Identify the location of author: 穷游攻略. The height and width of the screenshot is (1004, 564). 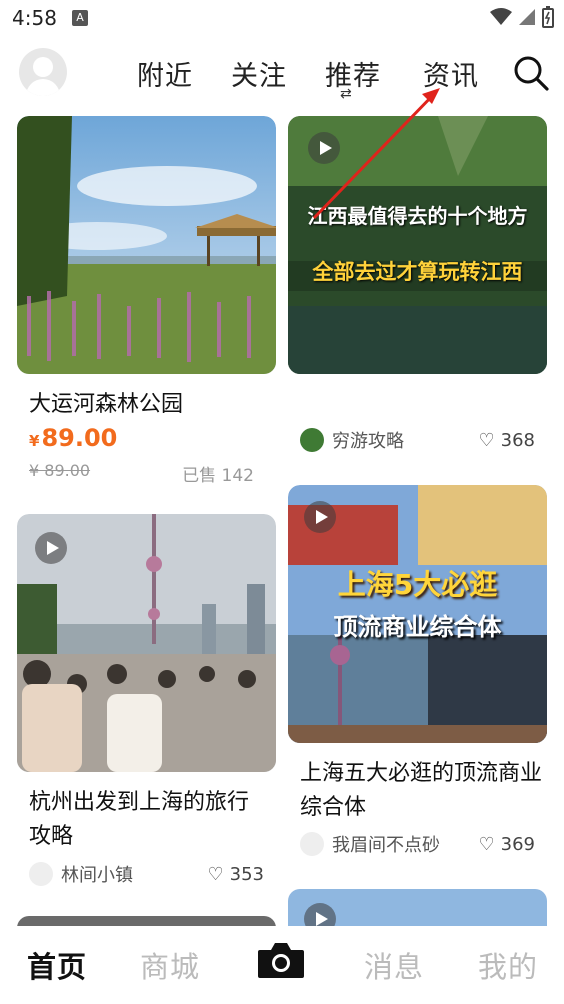
(352, 440).